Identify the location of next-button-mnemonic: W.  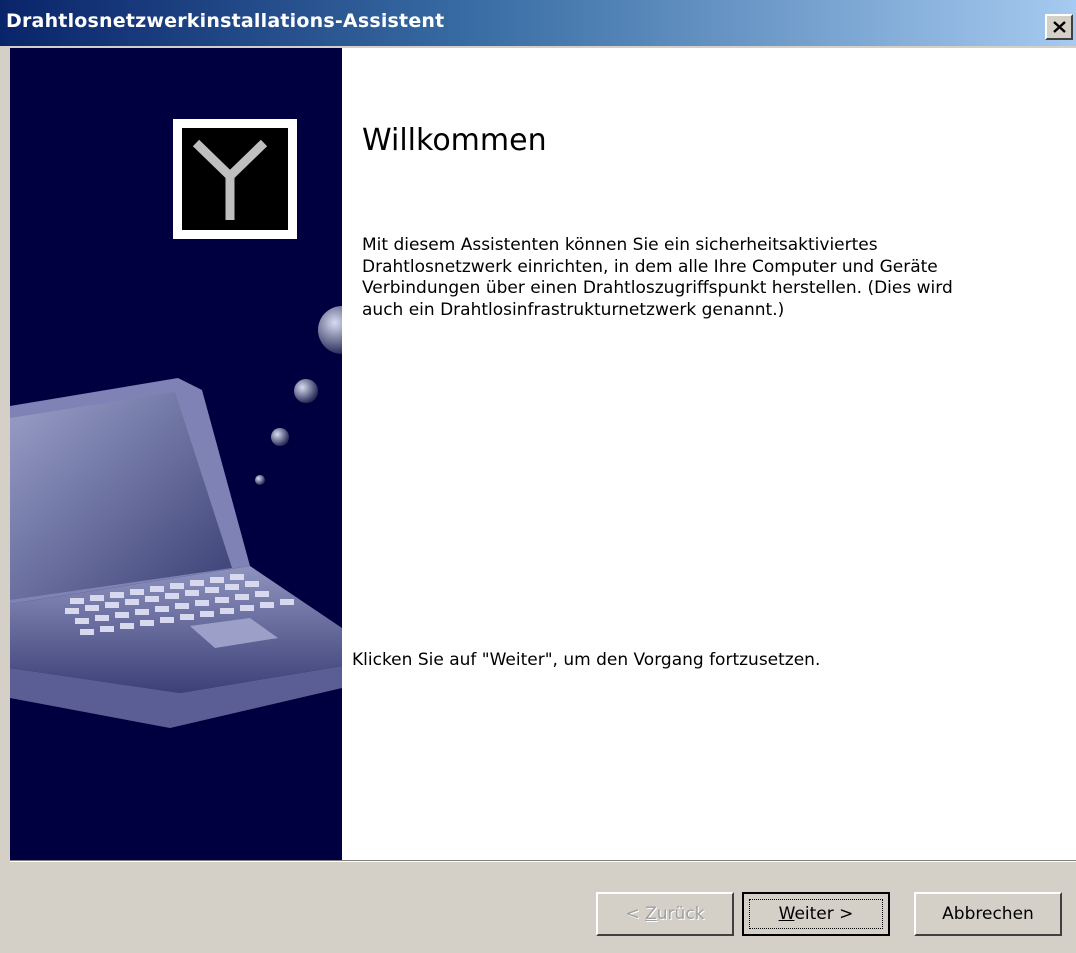
(786, 914).